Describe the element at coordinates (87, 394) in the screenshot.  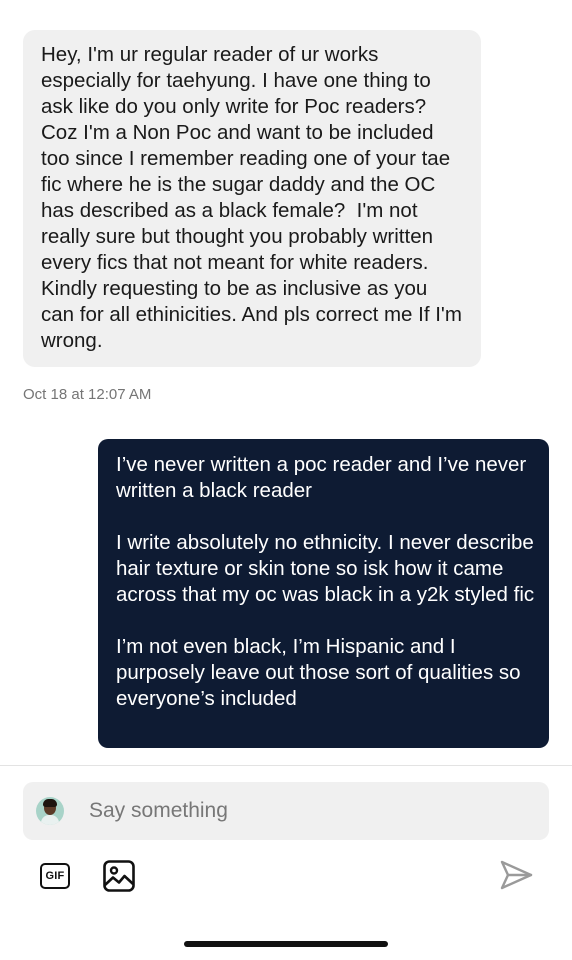
I see `message-timestamp: Oct 18 at 12:07 AM` at that location.